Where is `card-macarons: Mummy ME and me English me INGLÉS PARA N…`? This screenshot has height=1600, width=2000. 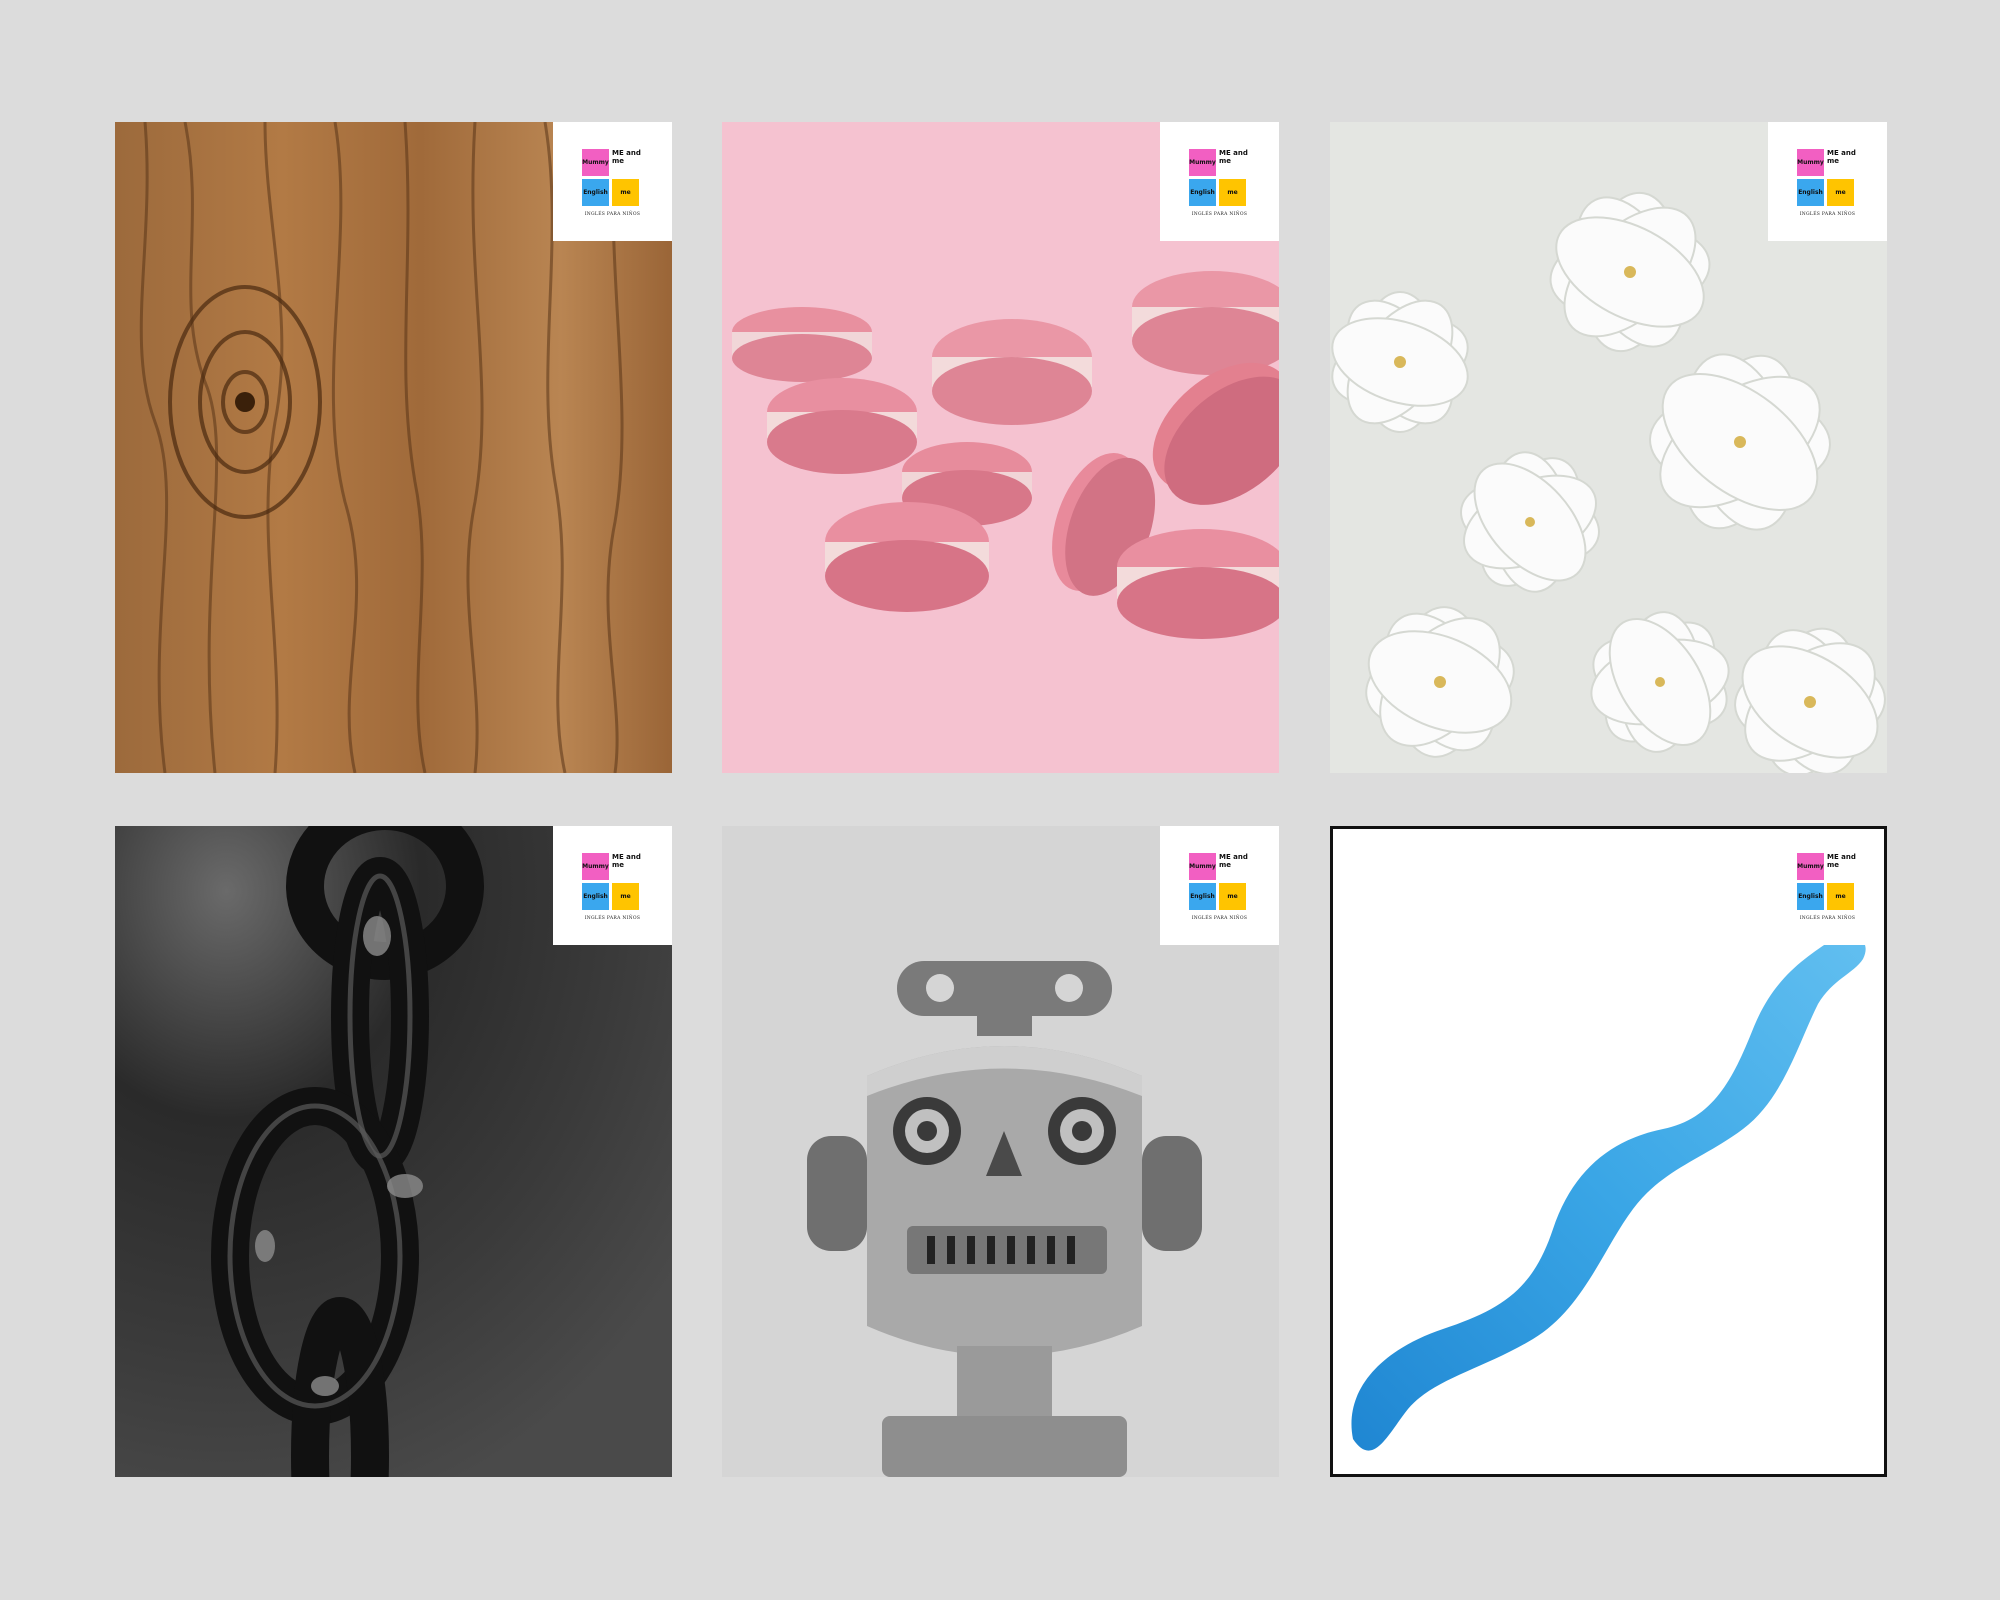
card-macarons: Mummy ME and me English me INGLÉS PARA N… is located at coordinates (1000, 447).